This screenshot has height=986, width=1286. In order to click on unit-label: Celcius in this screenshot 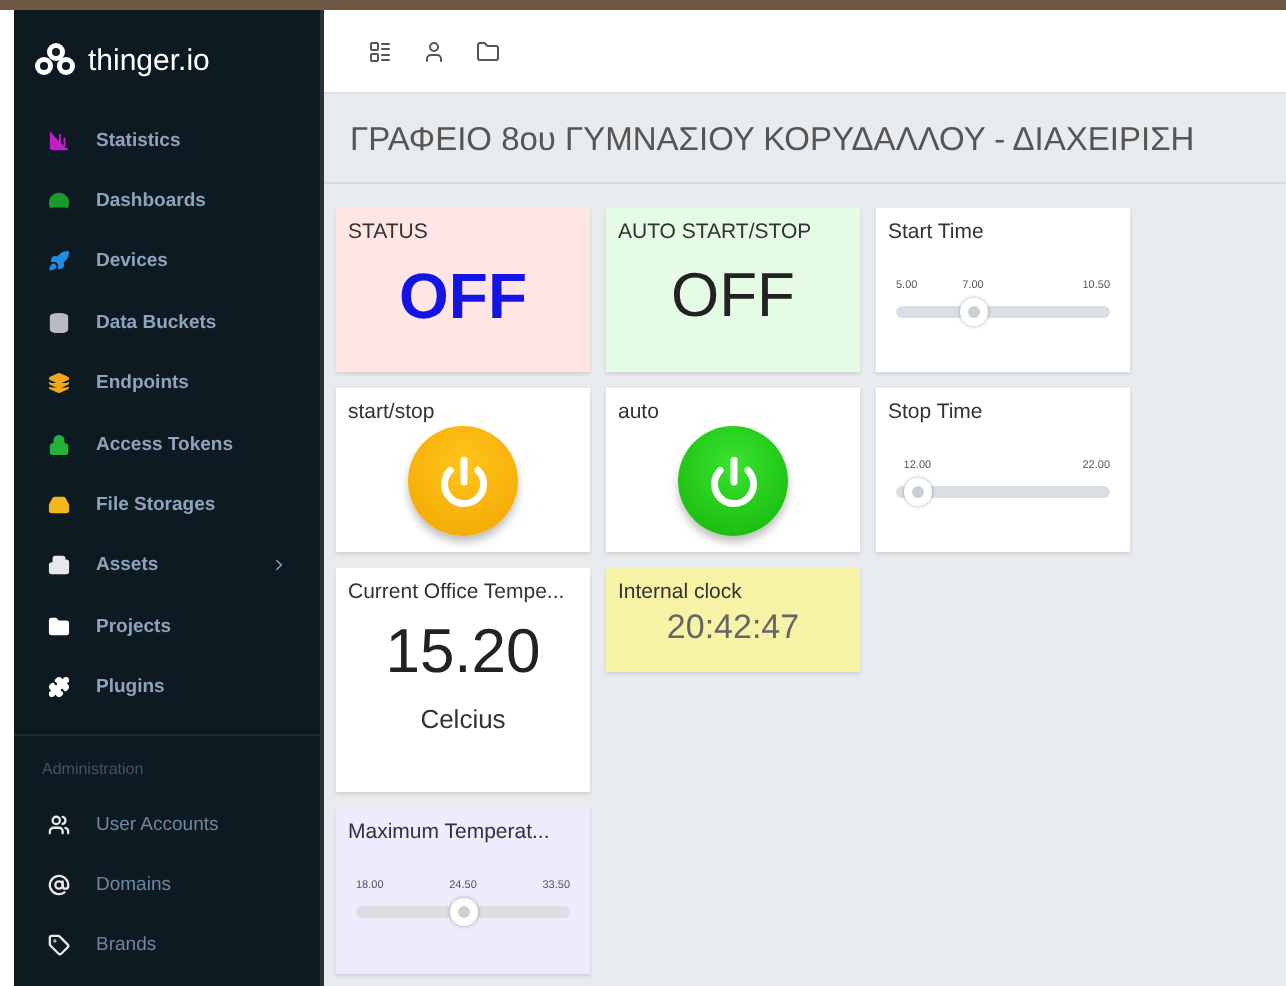, I will do `click(463, 719)`.